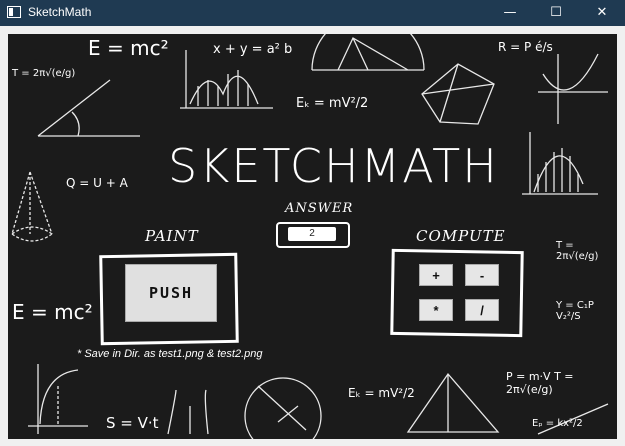 The image size is (625, 446). What do you see at coordinates (461, 236) in the screenshot?
I see `compute-label: COMPUTE` at bounding box center [461, 236].